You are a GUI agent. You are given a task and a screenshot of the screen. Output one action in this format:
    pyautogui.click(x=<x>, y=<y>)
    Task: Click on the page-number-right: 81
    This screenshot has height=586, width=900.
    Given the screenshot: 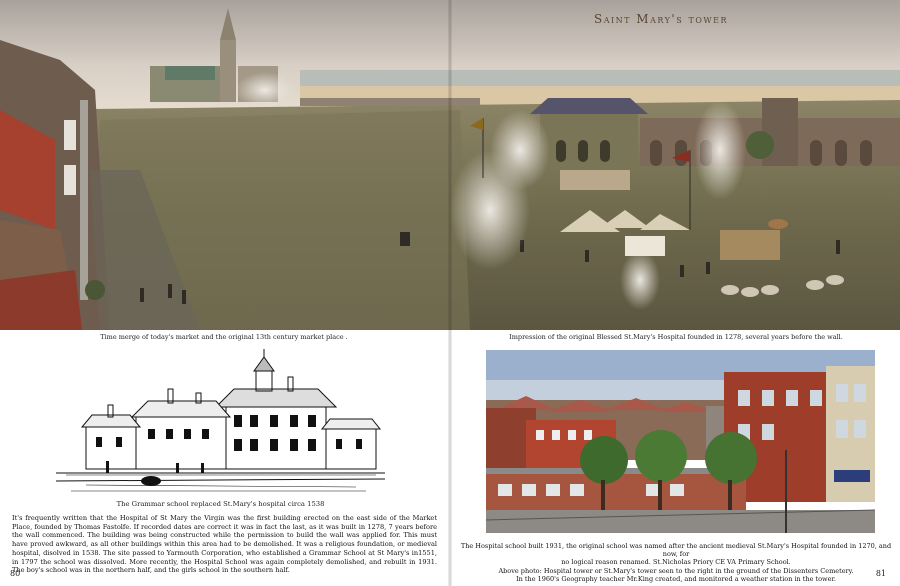 What is the action you would take?
    pyautogui.click(x=880, y=573)
    